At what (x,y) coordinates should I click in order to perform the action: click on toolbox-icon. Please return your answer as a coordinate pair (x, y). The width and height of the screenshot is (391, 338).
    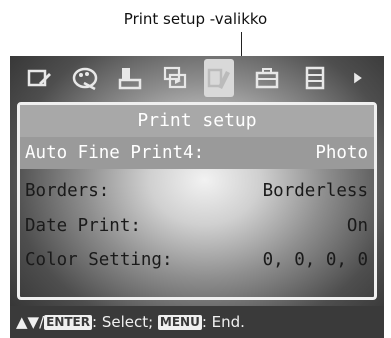
    Looking at the image, I should click on (267, 78).